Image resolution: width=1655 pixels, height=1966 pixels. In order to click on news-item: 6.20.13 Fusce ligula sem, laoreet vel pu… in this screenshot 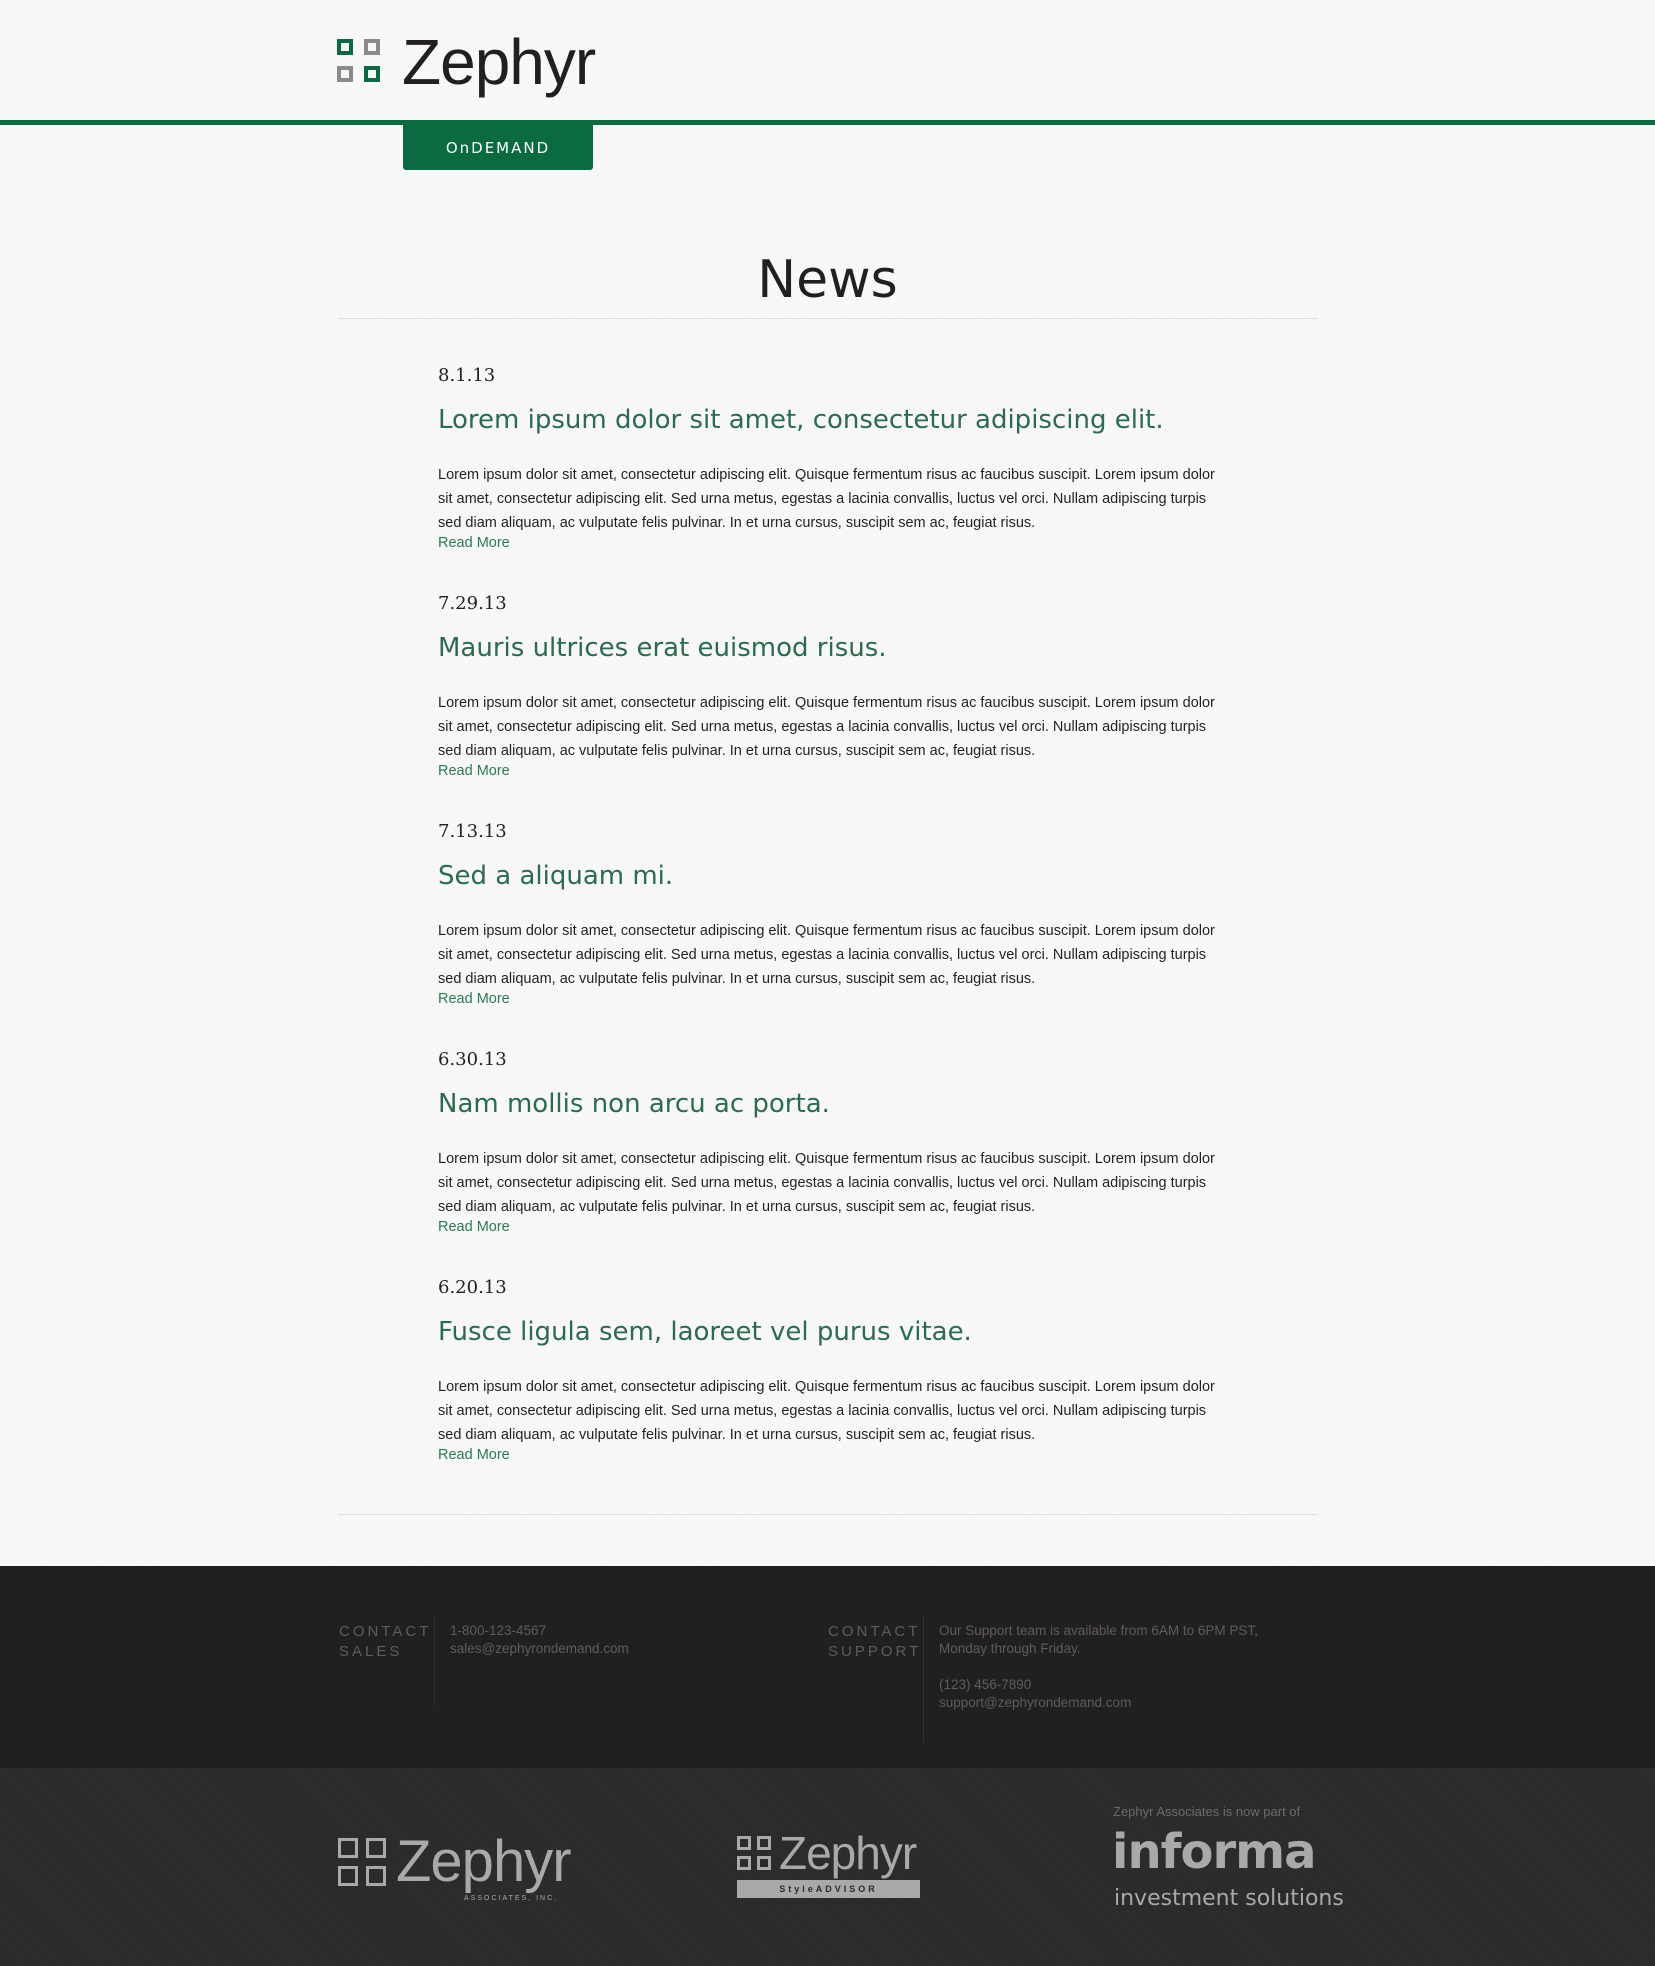, I will do `click(828, 1381)`.